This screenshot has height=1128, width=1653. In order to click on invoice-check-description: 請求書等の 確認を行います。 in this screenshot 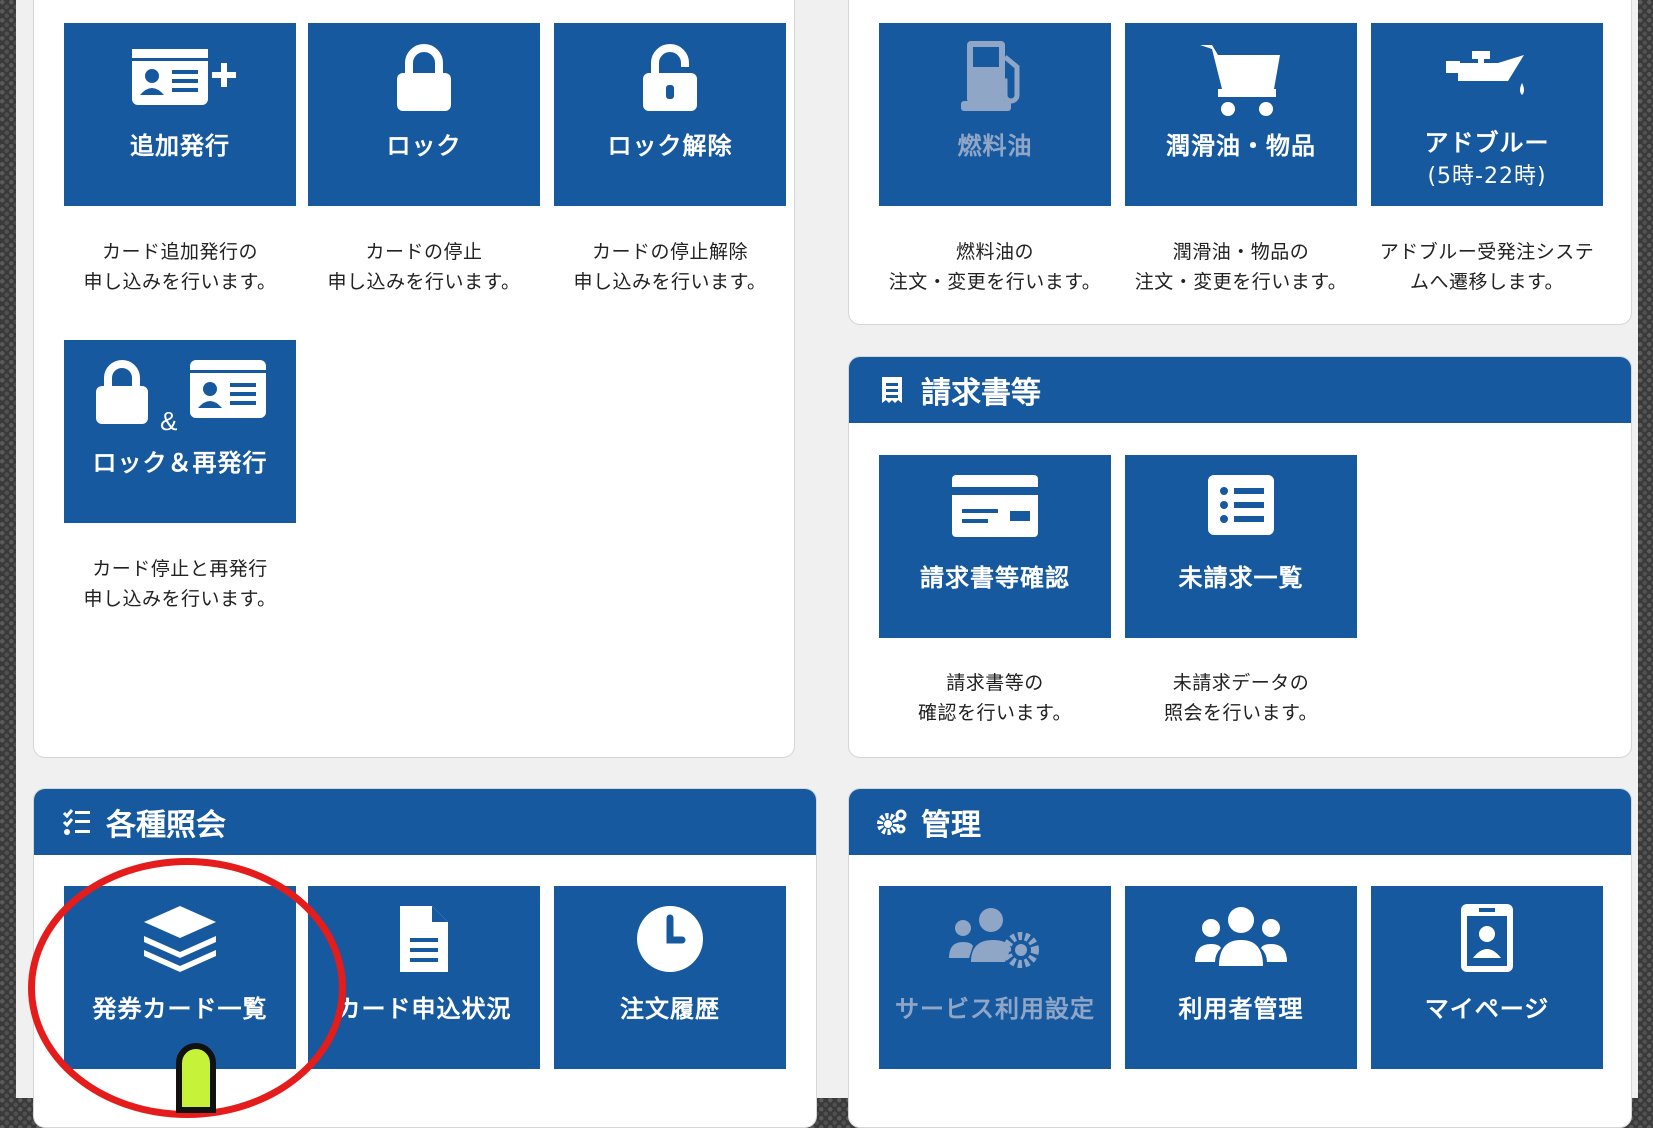, I will do `click(995, 698)`.